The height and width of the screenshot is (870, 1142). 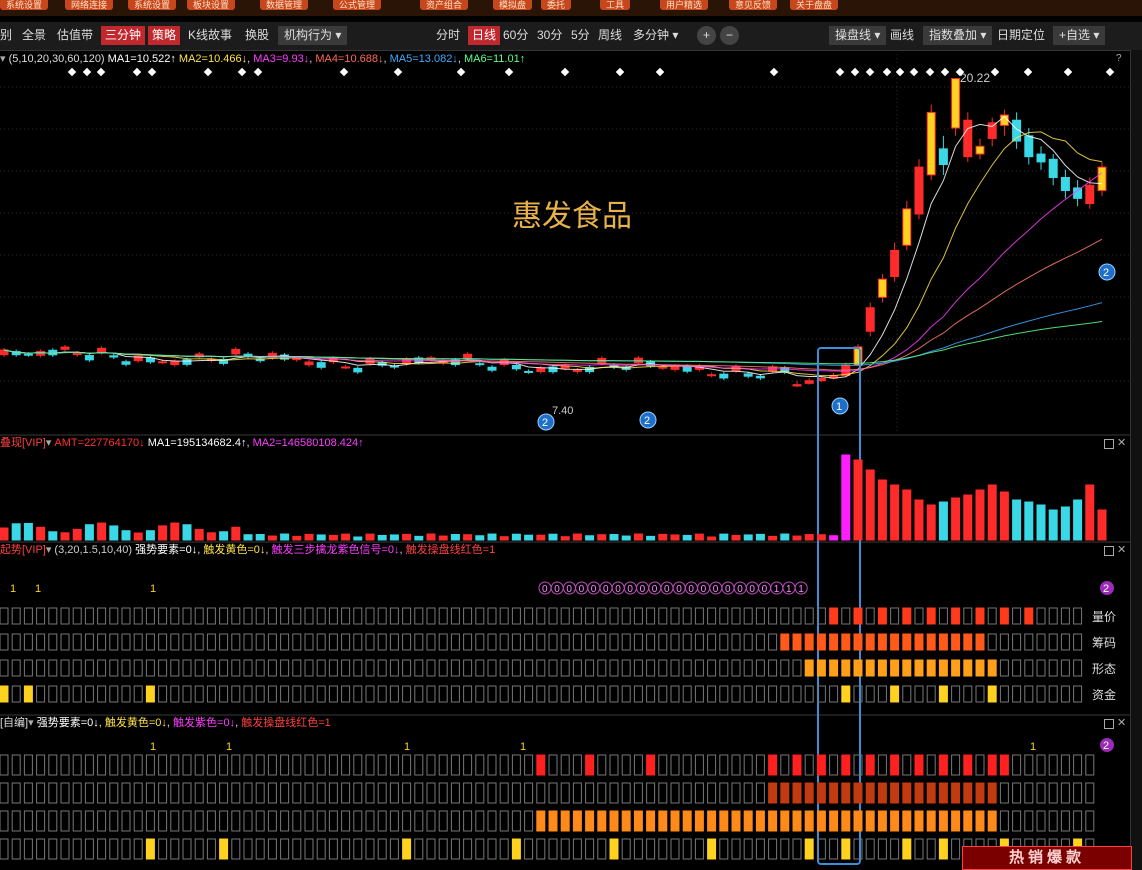 What do you see at coordinates (753, 5) in the screenshot?
I see `top-menu-item: 意见反馈` at bounding box center [753, 5].